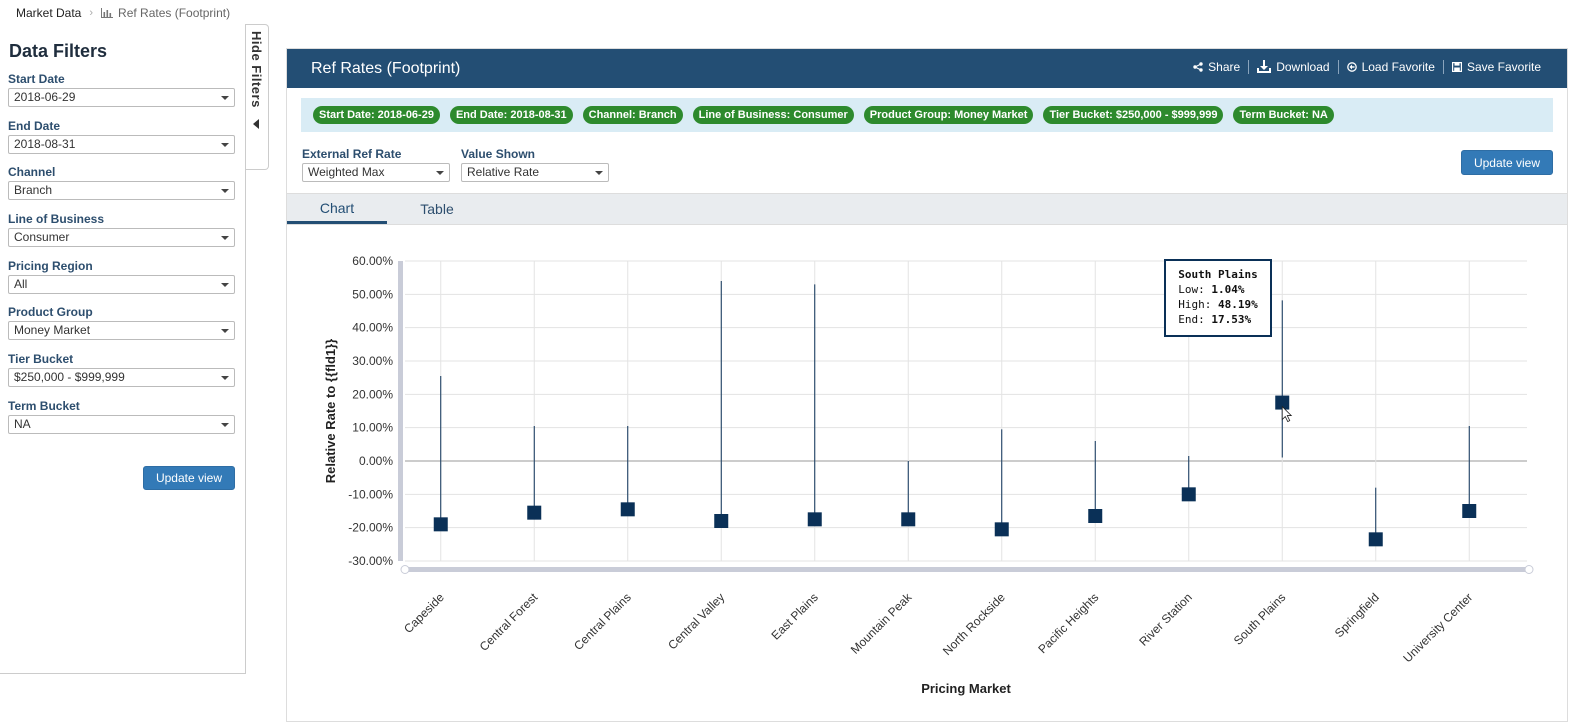 This screenshot has width=1579, height=728. What do you see at coordinates (1503, 67) in the screenshot?
I see `save-favorite-label: Save Favorite` at bounding box center [1503, 67].